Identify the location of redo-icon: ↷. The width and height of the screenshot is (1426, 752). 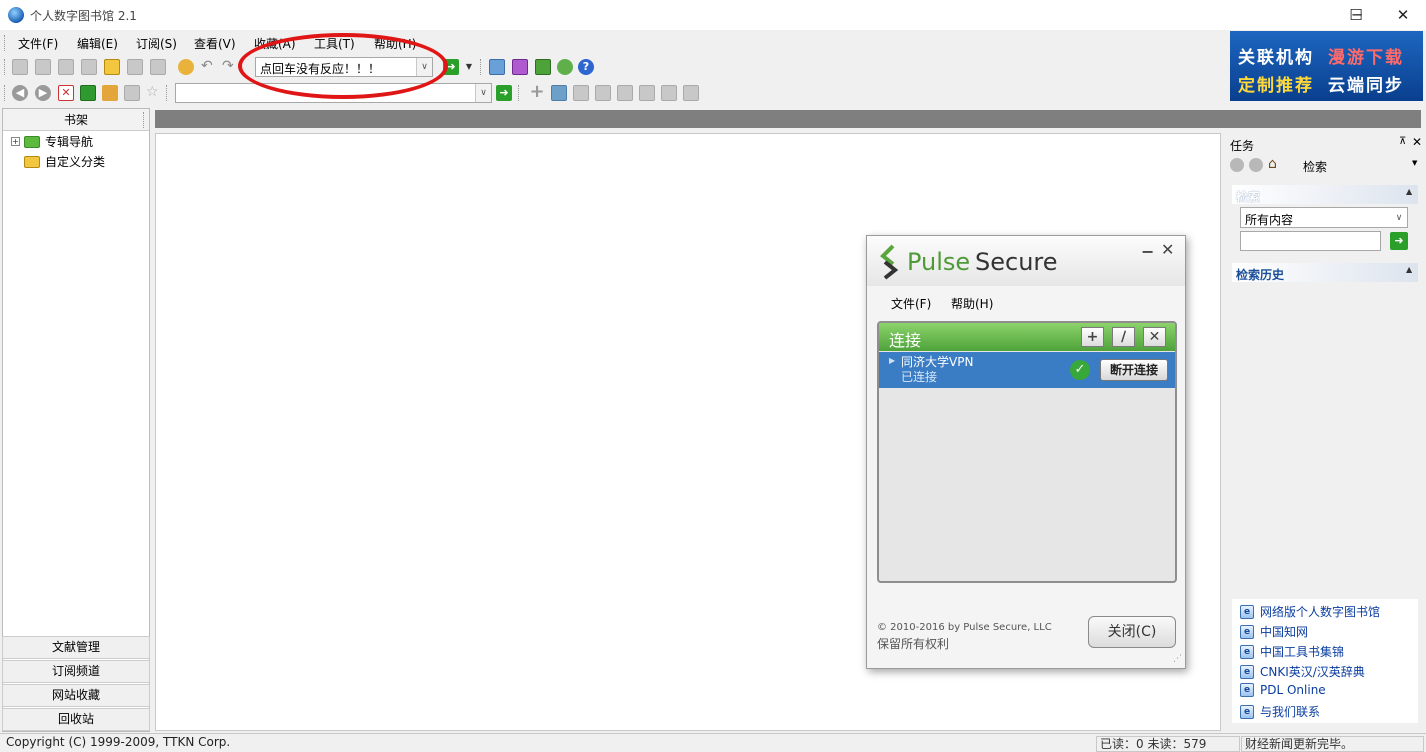
(230, 67).